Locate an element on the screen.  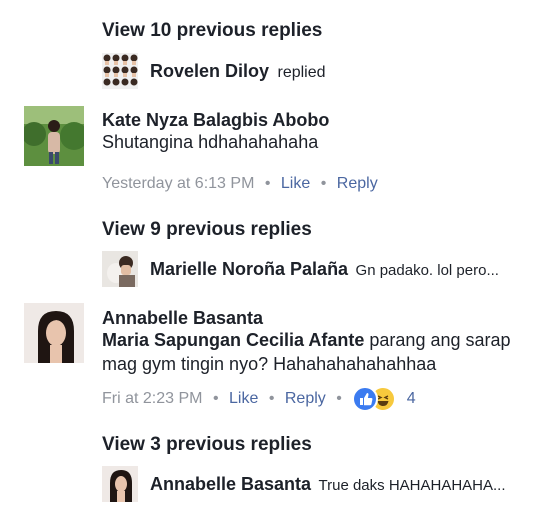
comment-text-line2: mag gym tingin nyo? Hahahahahahahhaa is located at coordinates (269, 364).